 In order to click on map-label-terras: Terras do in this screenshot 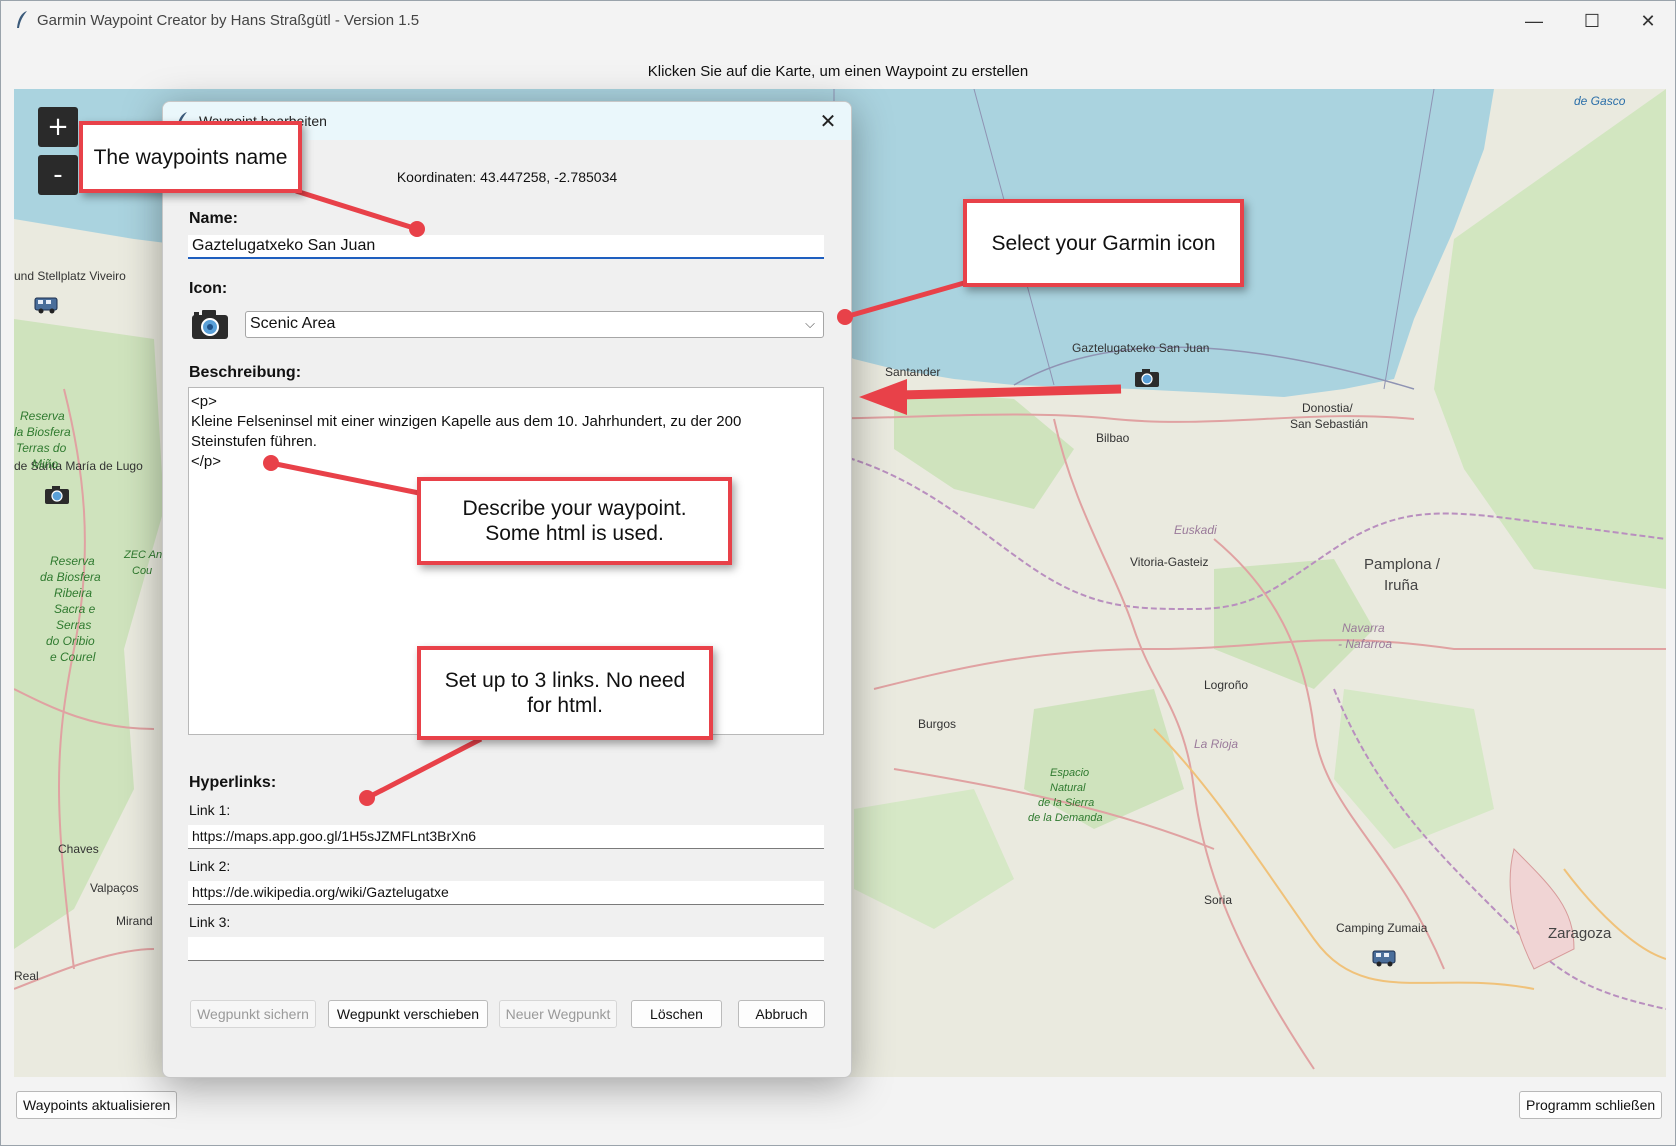, I will do `click(41, 448)`.